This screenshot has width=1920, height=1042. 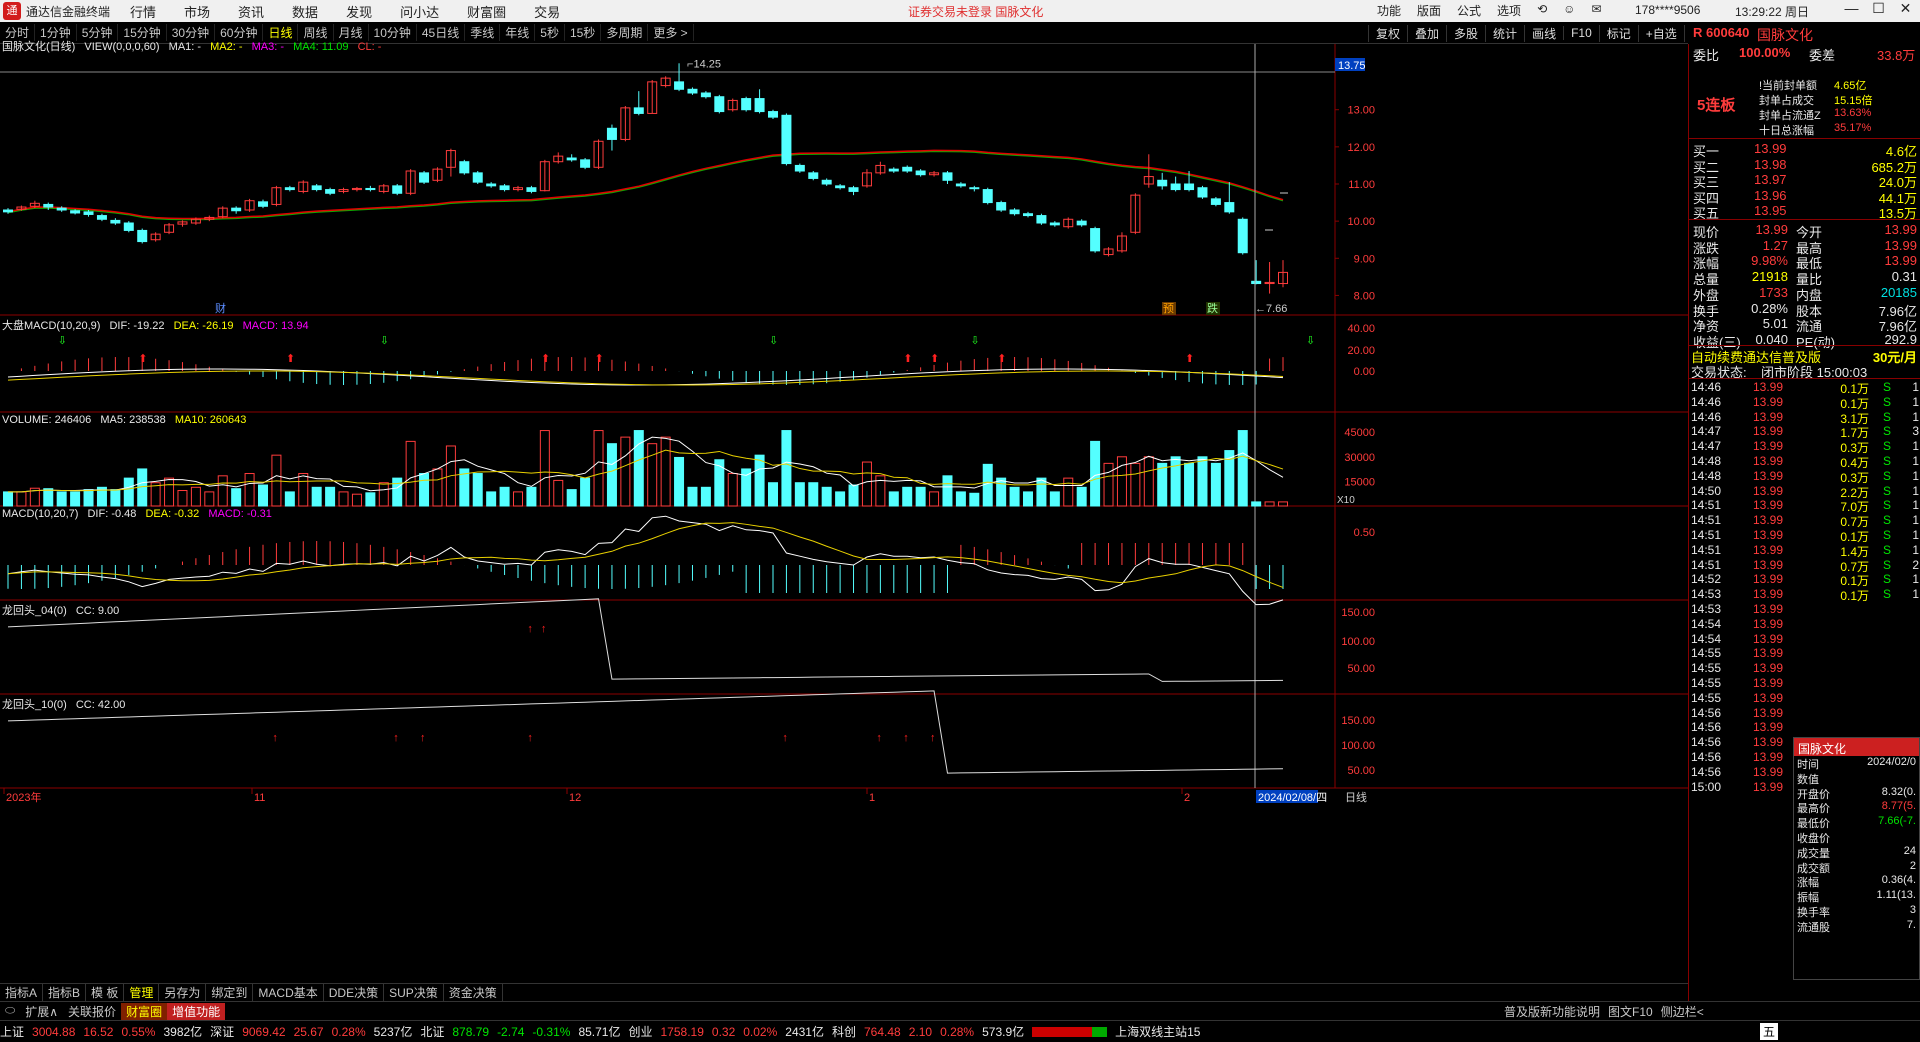 I want to click on volume-axis-label: 30000, so click(x=1359, y=458).